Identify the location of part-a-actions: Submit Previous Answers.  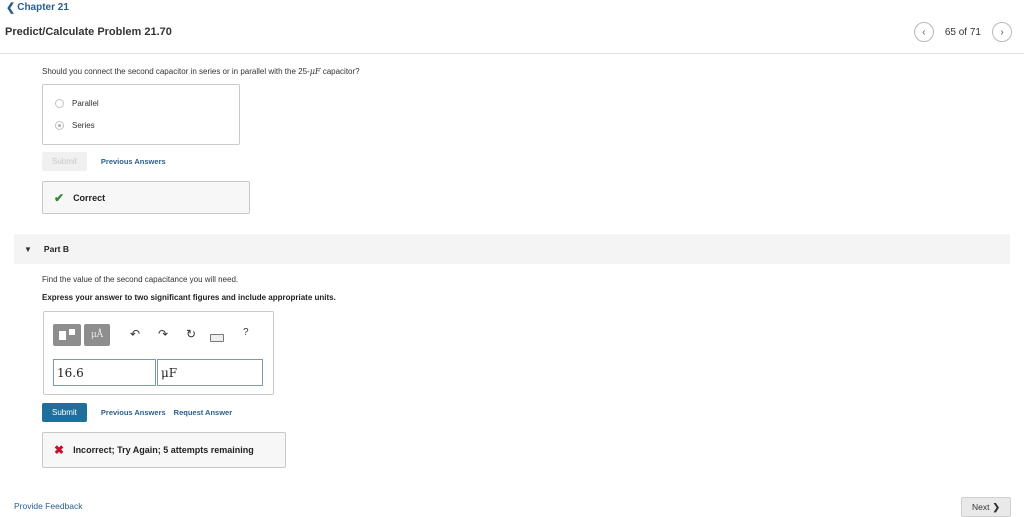
(104, 161).